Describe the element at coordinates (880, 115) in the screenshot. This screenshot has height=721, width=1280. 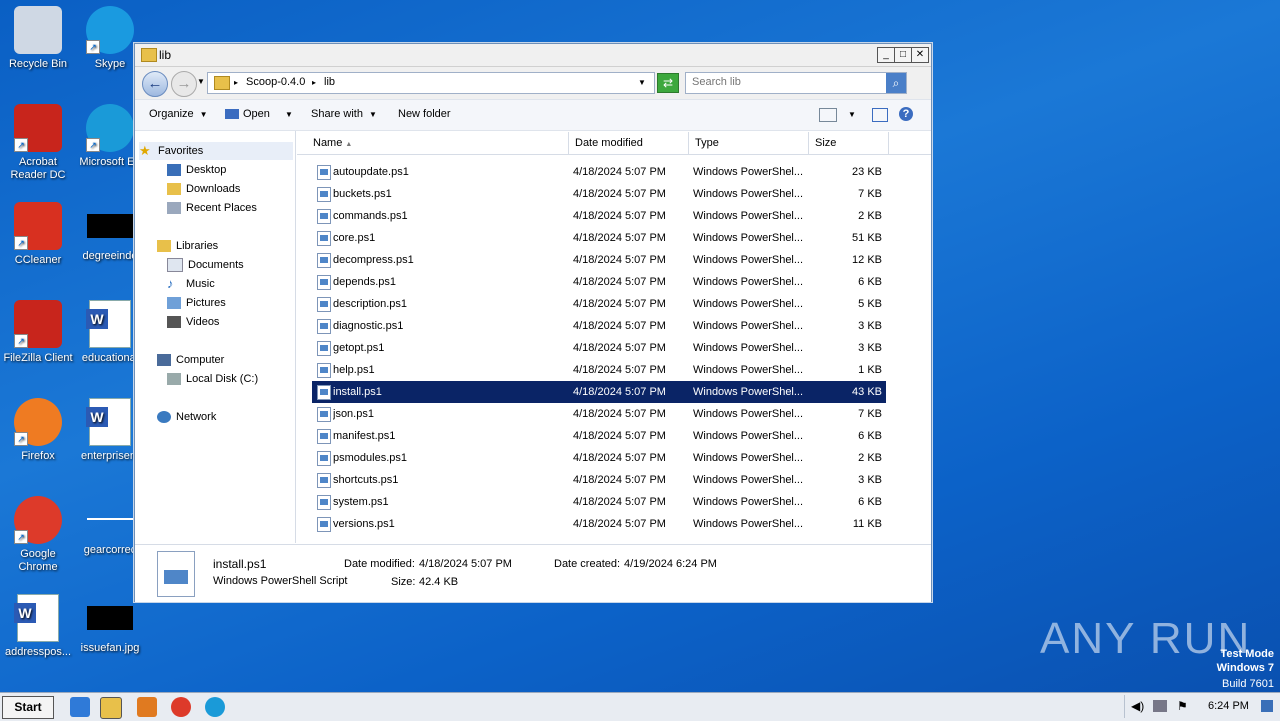
I see `preview-pane-icon` at that location.